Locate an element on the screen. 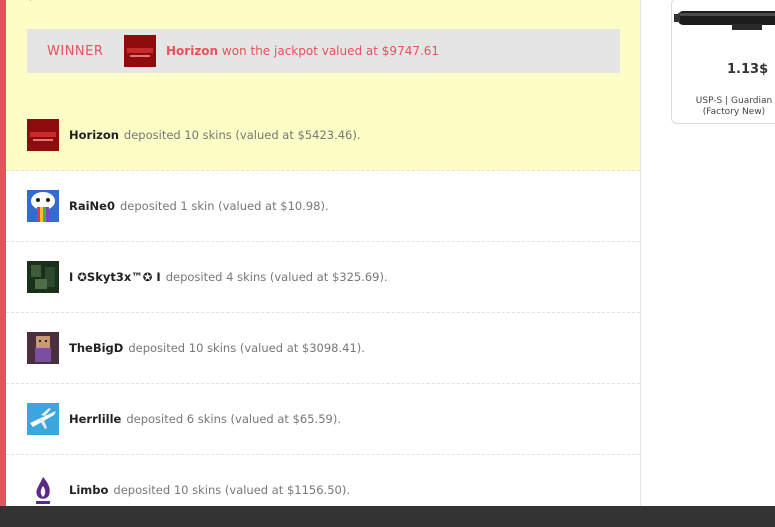 This screenshot has width=775, height=527. deposit-detail: deposited 10 skins (valued at $1156.50). is located at coordinates (231, 490).